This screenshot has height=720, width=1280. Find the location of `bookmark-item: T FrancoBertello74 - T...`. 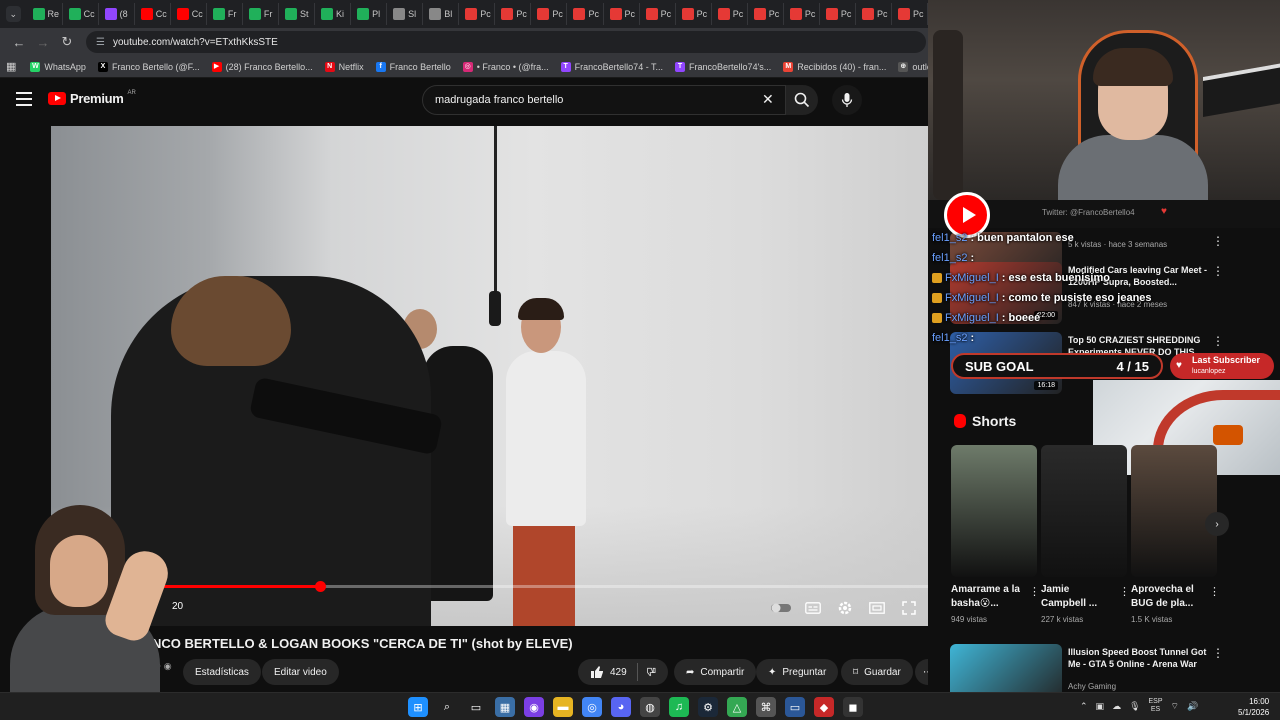

bookmark-item: T FrancoBertello74 - T... is located at coordinates (611, 66).